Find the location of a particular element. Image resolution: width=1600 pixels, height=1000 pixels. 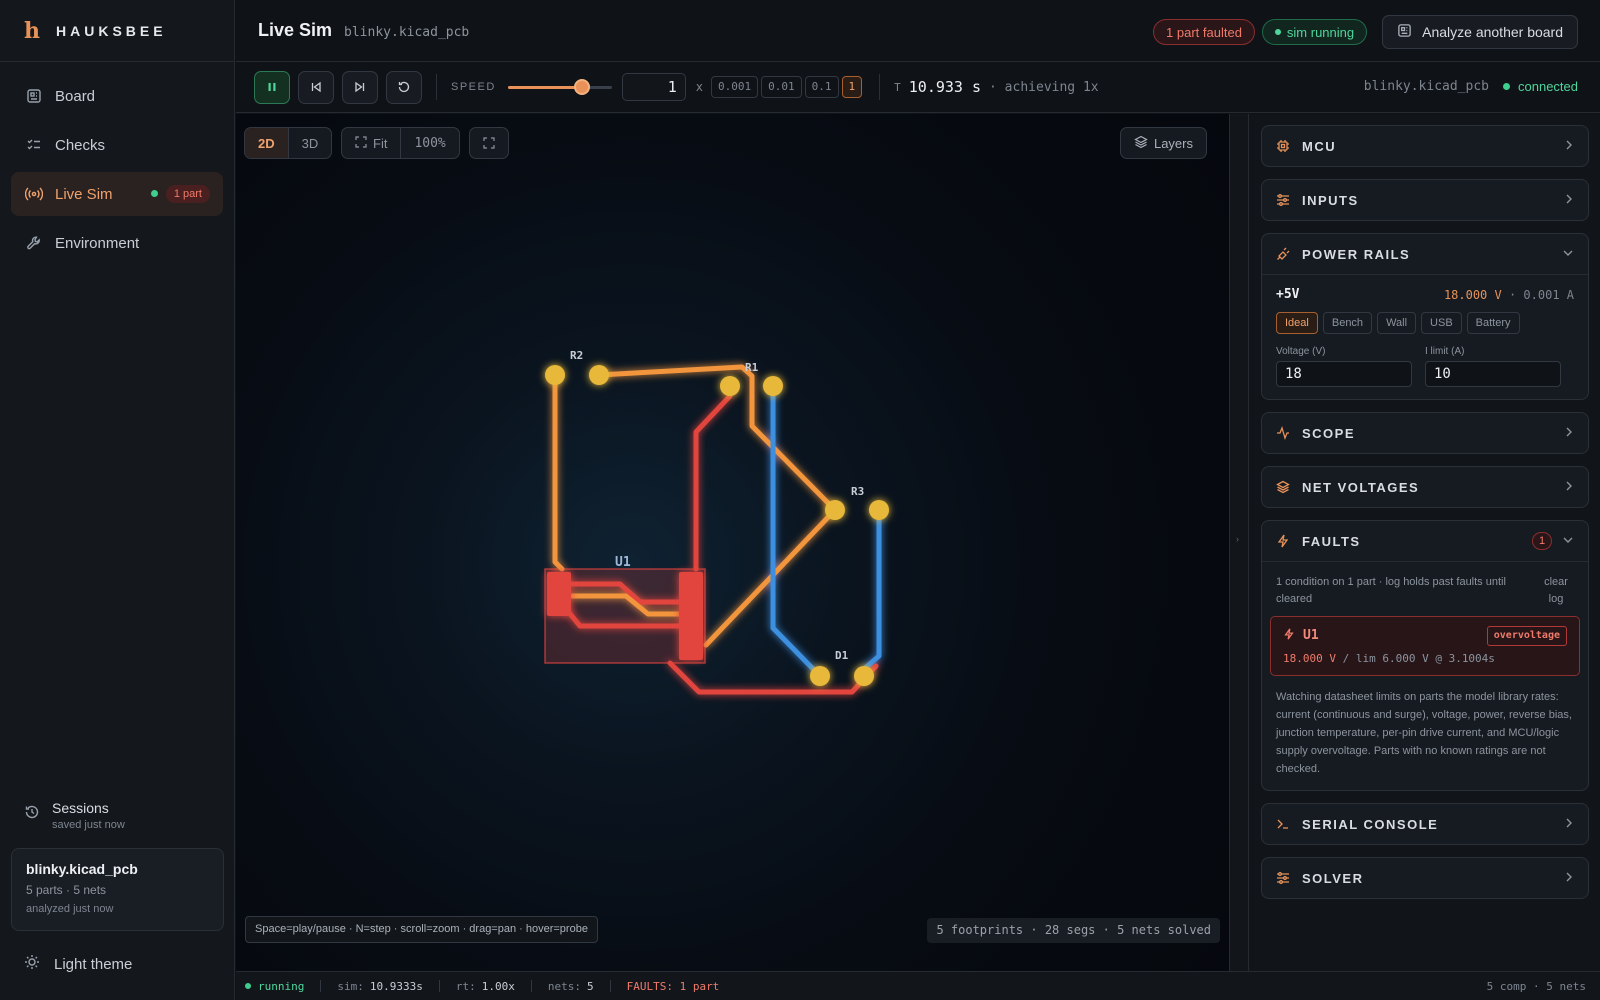

sessions-header: Sessions saved just now is located at coordinates (74, 815).